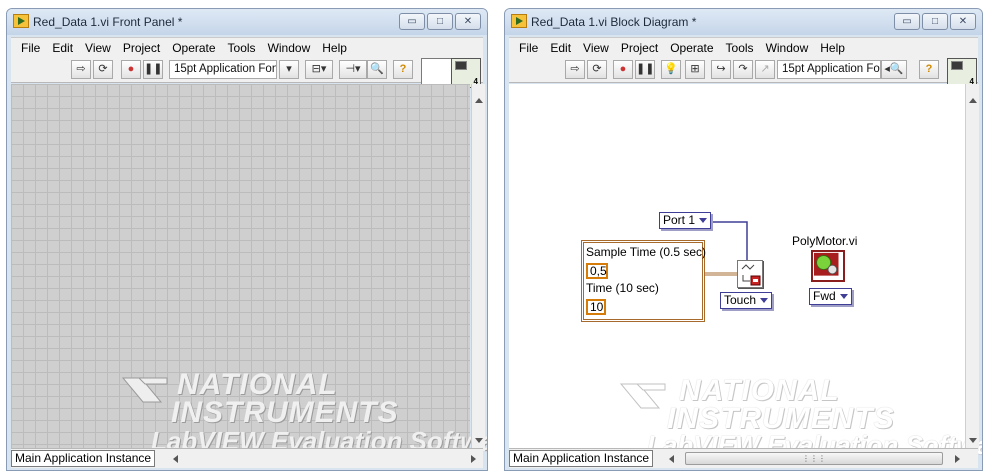 This screenshot has height=475, width=987. I want to click on front-panel-title: Red_Data 1.vi Front Panel *, so click(108, 22).